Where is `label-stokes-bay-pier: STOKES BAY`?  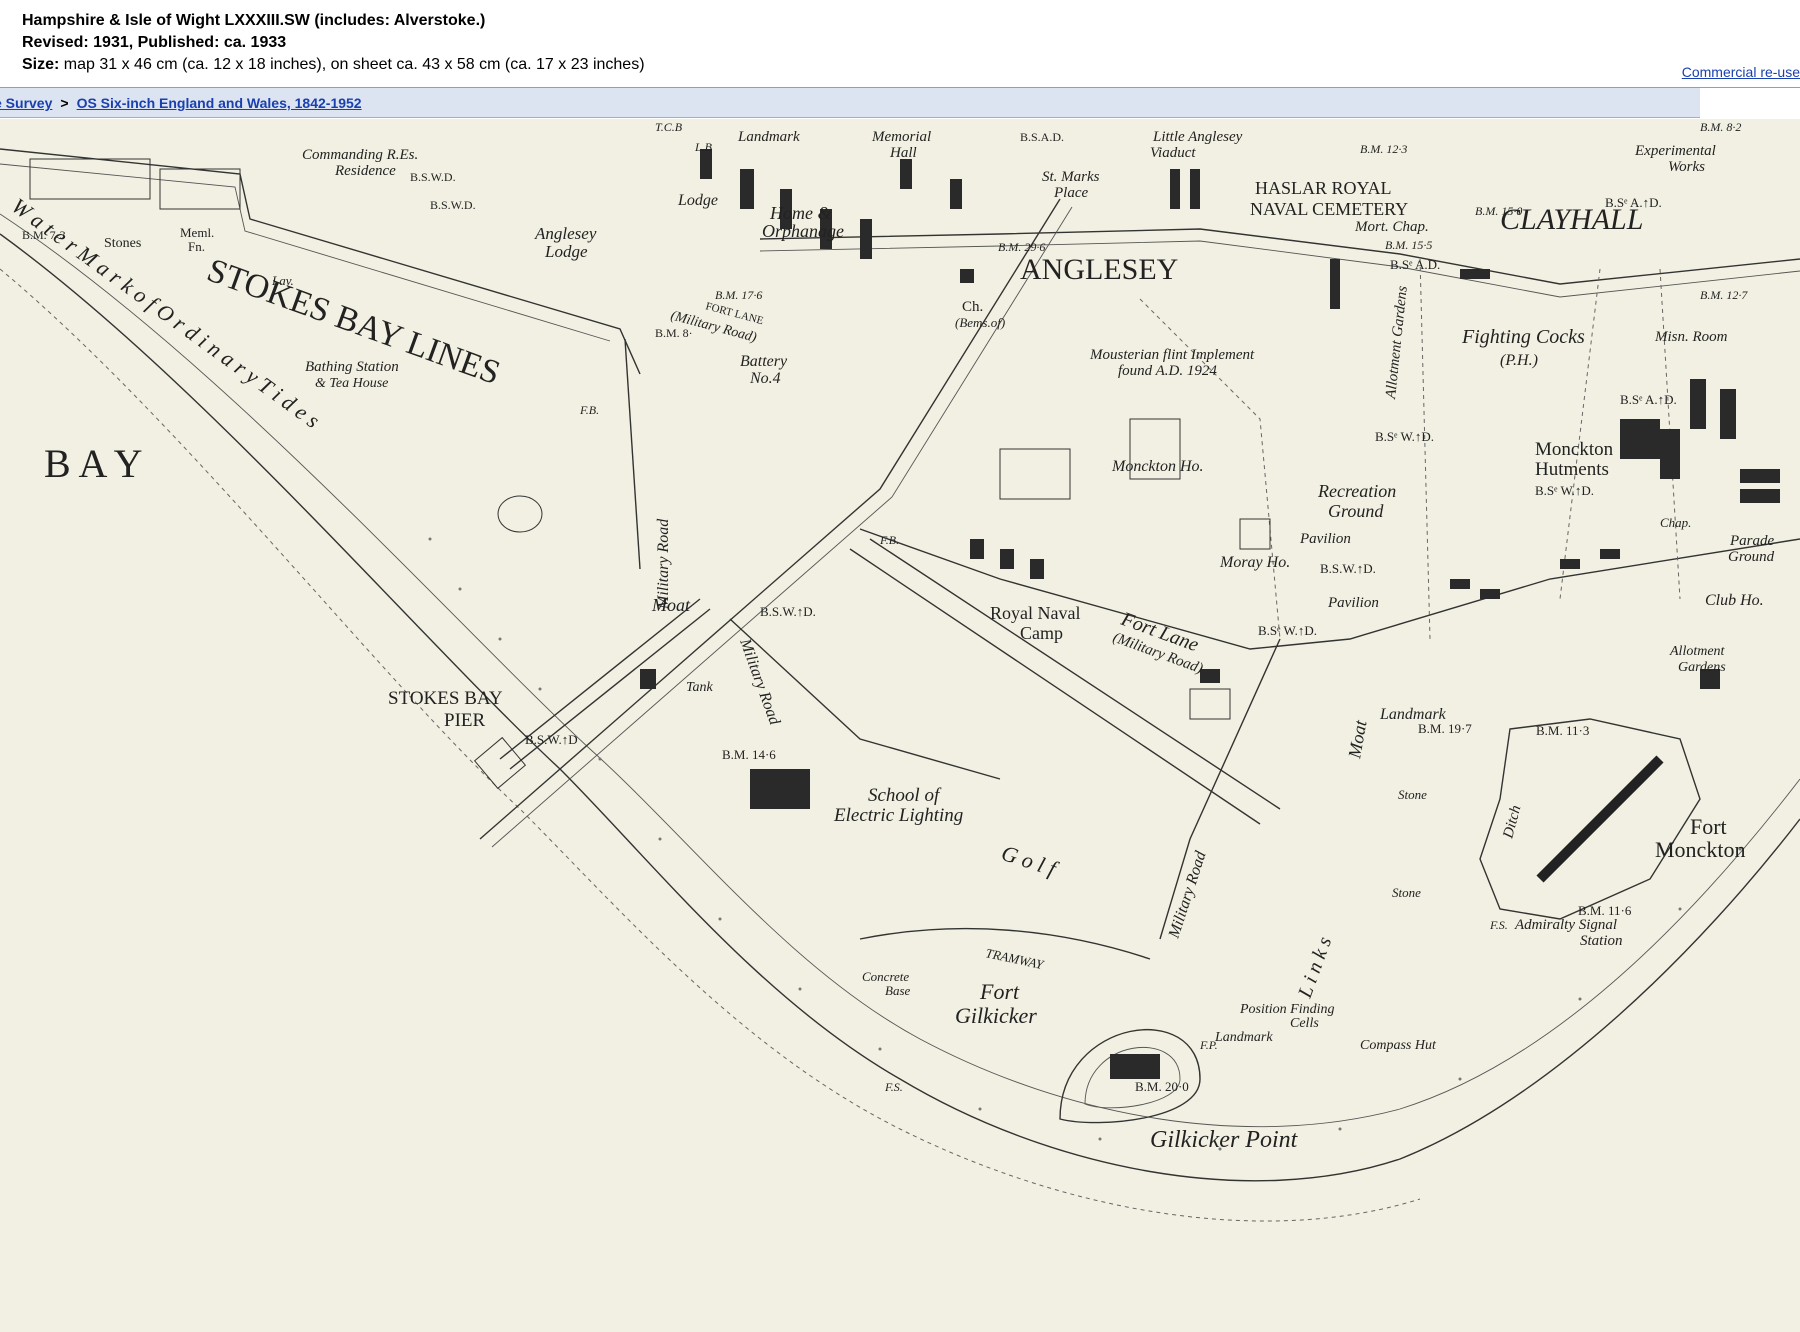
label-stokes-bay-pier: STOKES BAY is located at coordinates (445, 698).